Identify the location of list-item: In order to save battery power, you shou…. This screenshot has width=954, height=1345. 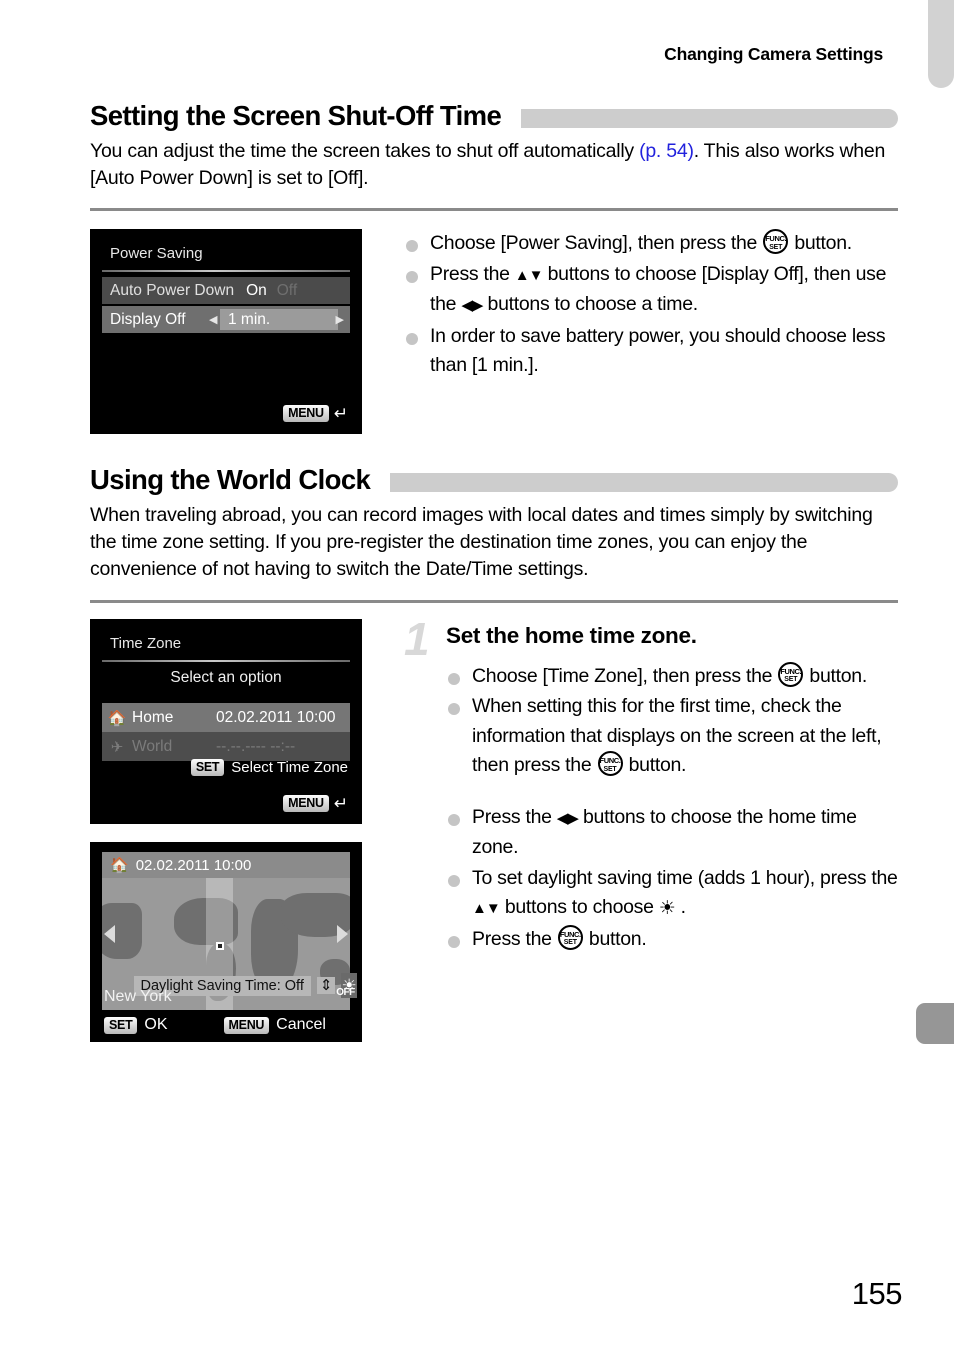
(651, 351).